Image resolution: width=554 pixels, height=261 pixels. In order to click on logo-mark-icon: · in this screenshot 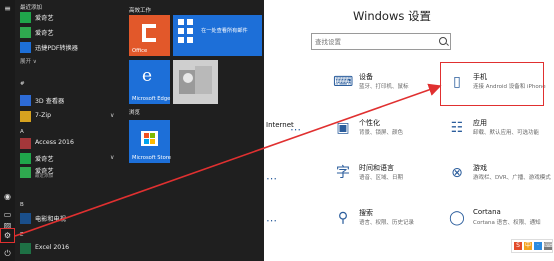, I will do `click(538, 246)`.